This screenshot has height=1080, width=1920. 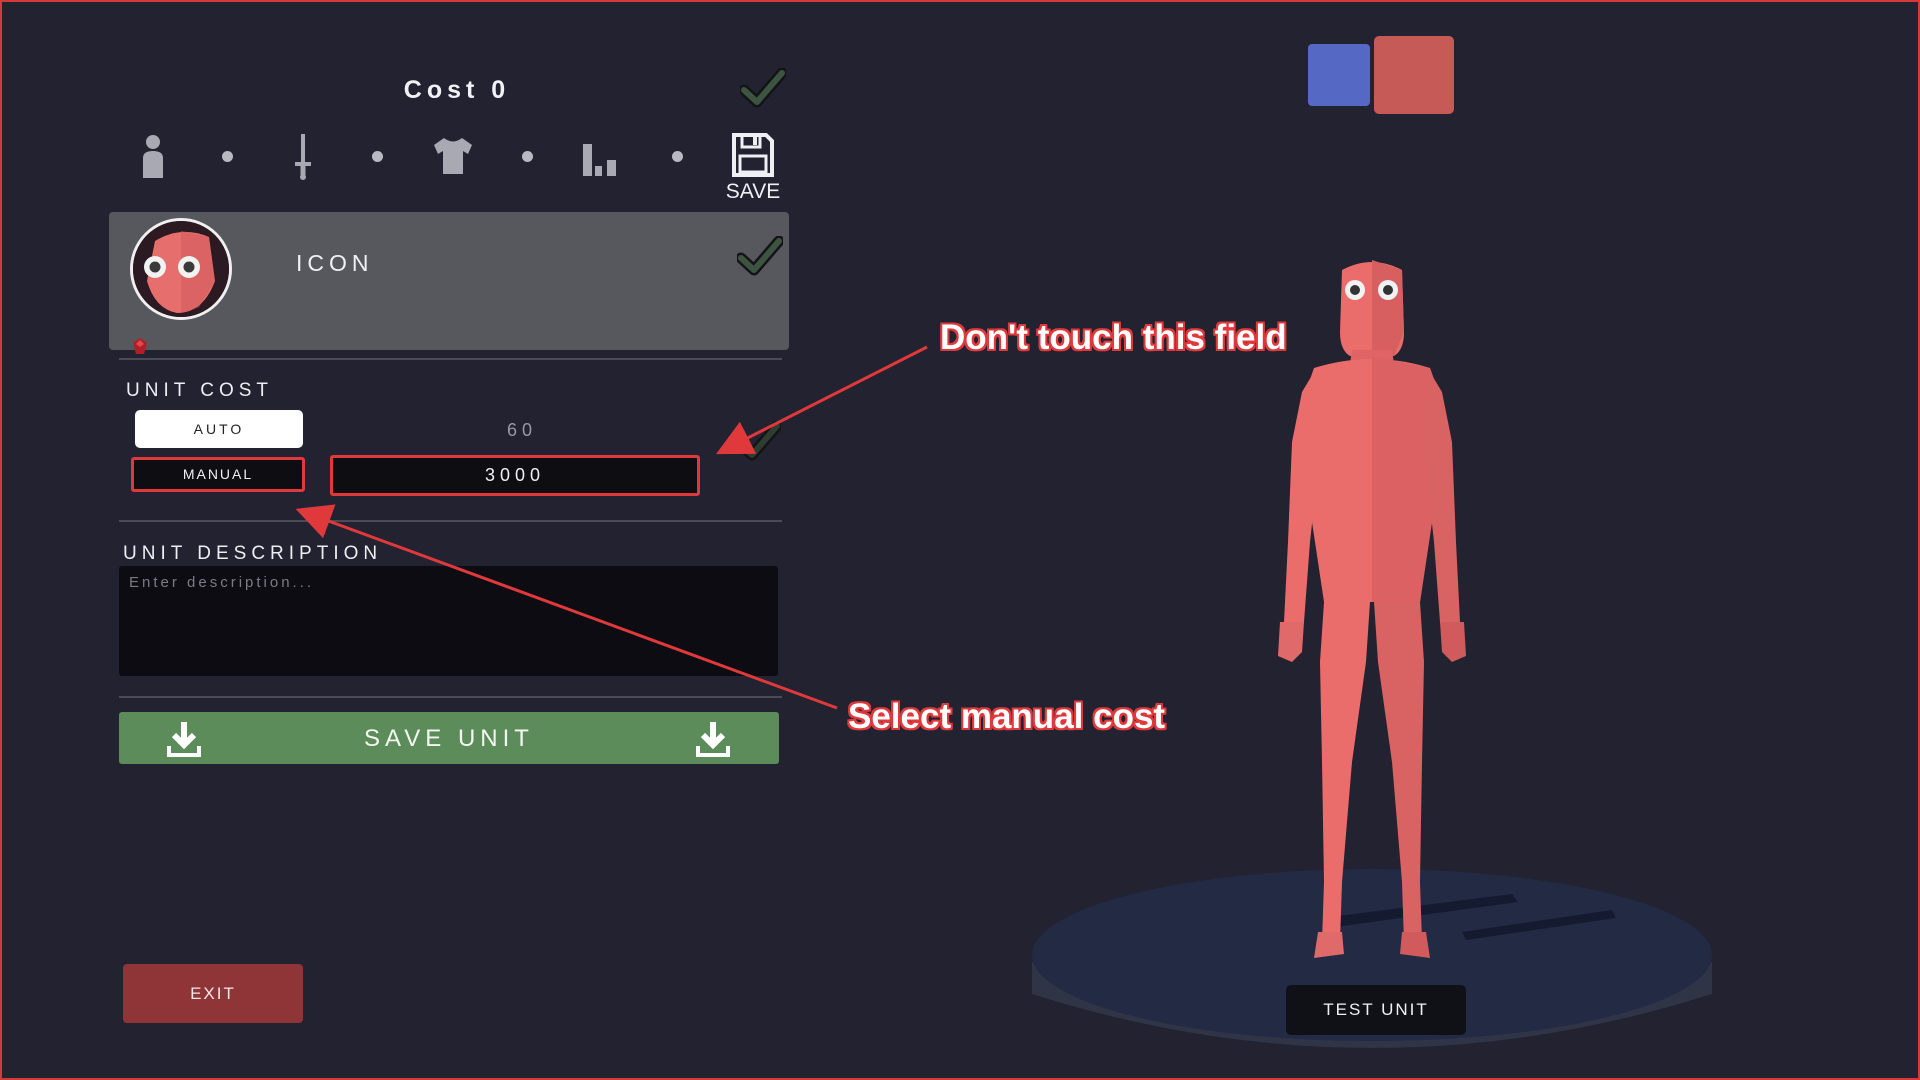 I want to click on floppy-disk-icon, so click(x=753, y=155).